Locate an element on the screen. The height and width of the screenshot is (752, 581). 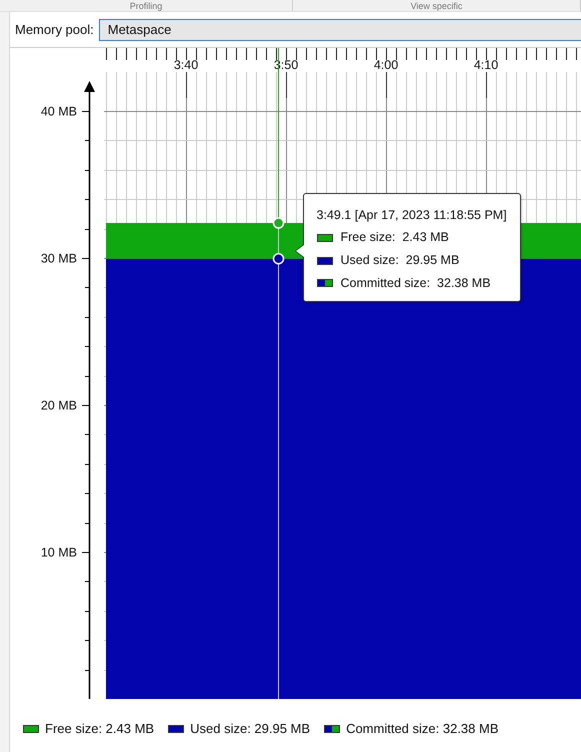
x-axis-label: 4:10 is located at coordinates (486, 65).